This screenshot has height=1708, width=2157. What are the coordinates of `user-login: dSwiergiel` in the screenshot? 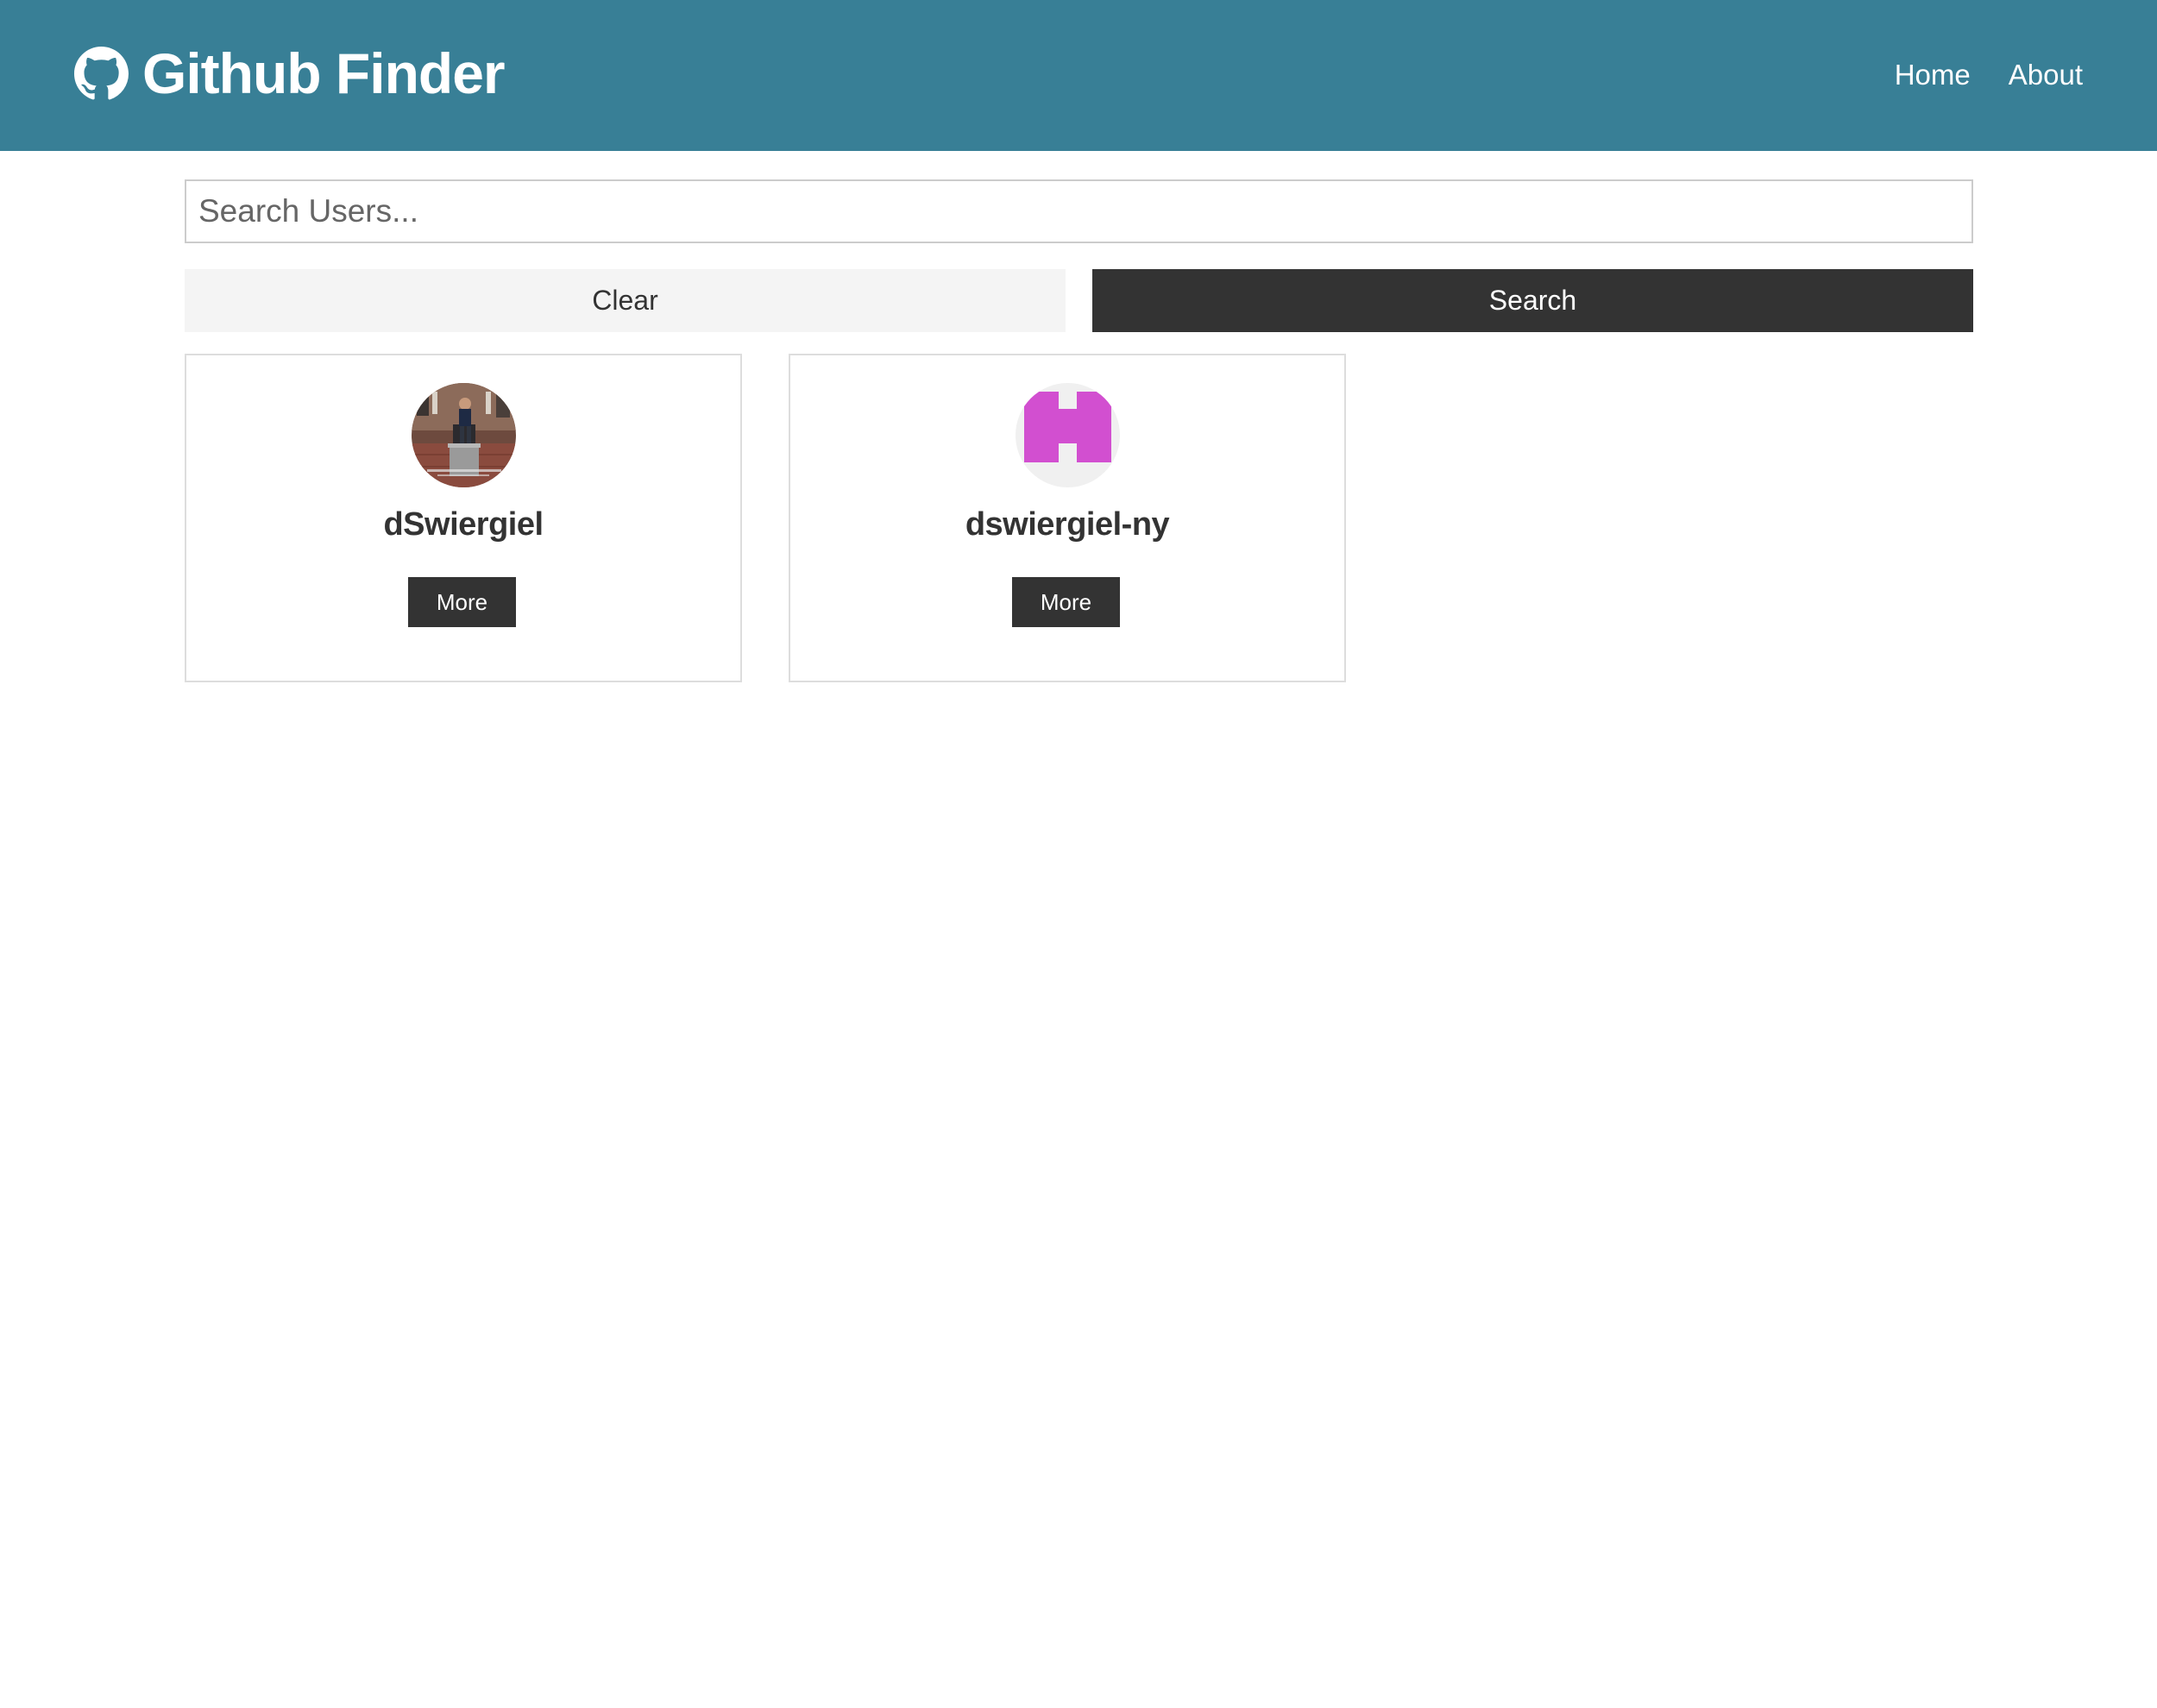 It's located at (464, 524).